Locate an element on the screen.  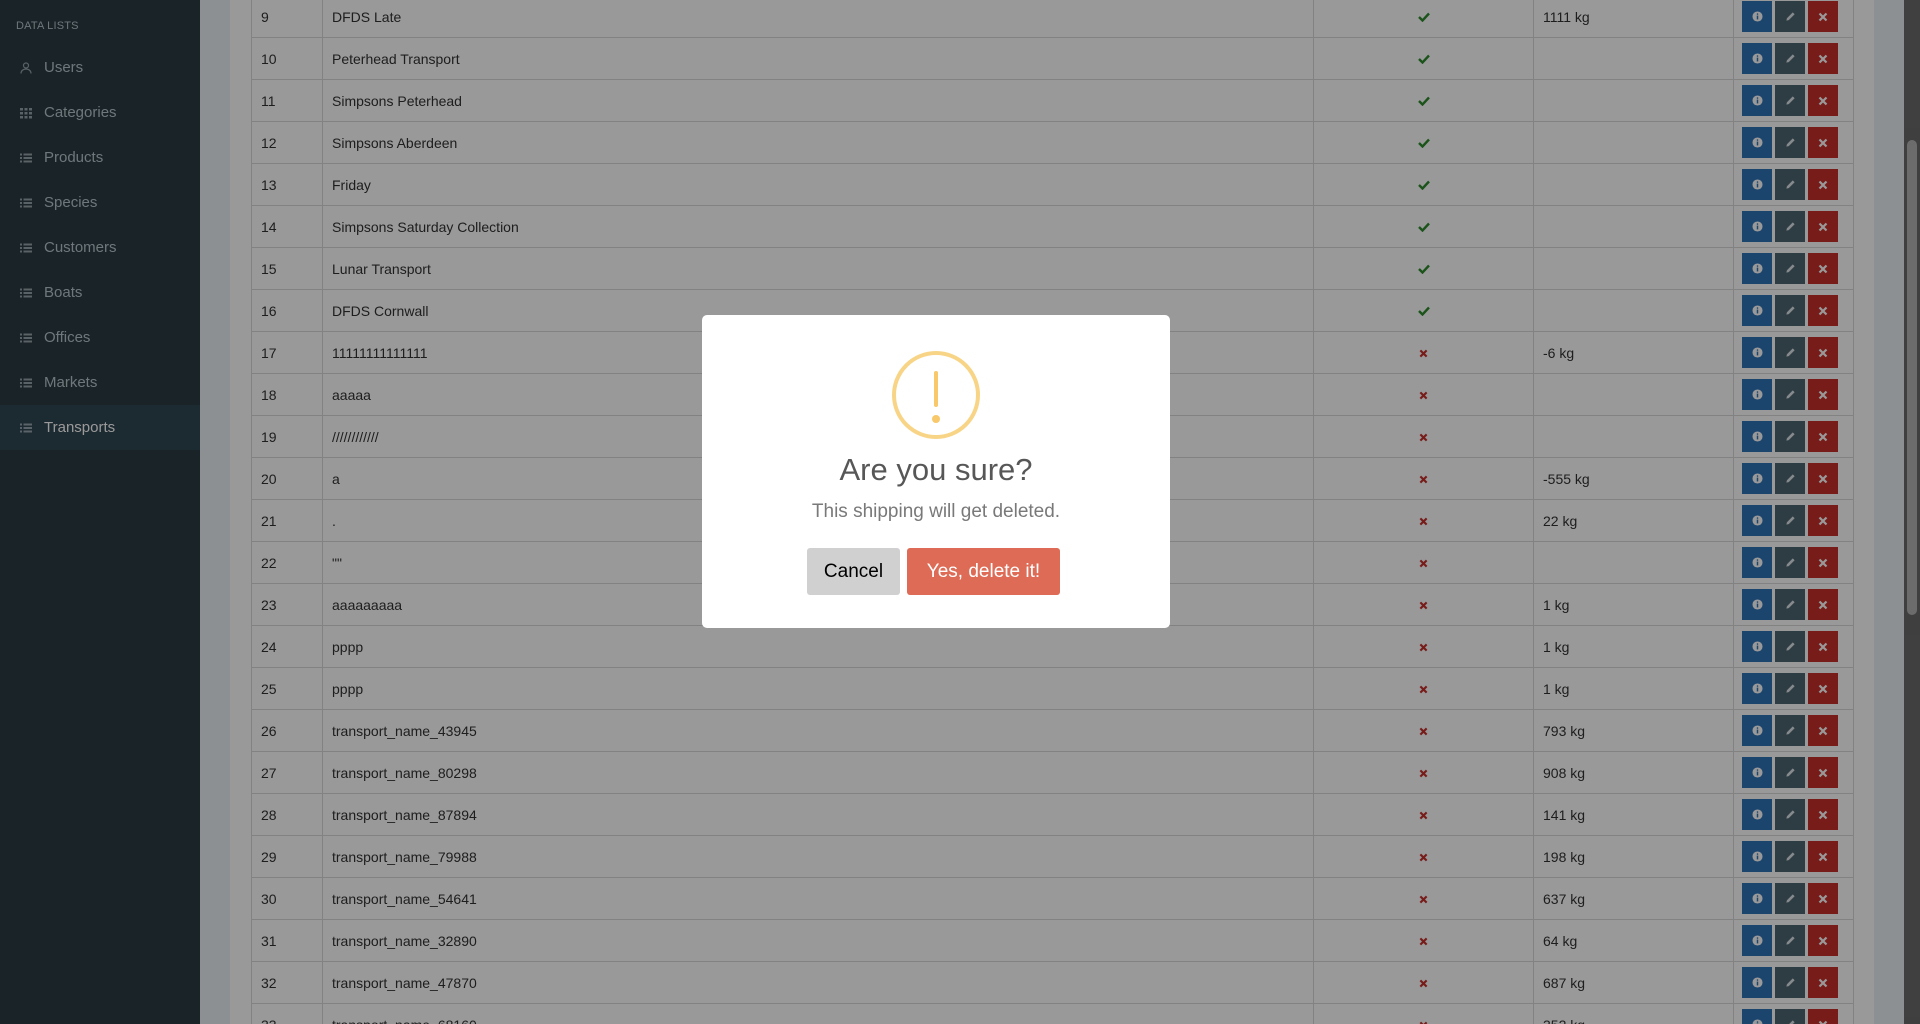
cancel-button: Cancel is located at coordinates (853, 571).